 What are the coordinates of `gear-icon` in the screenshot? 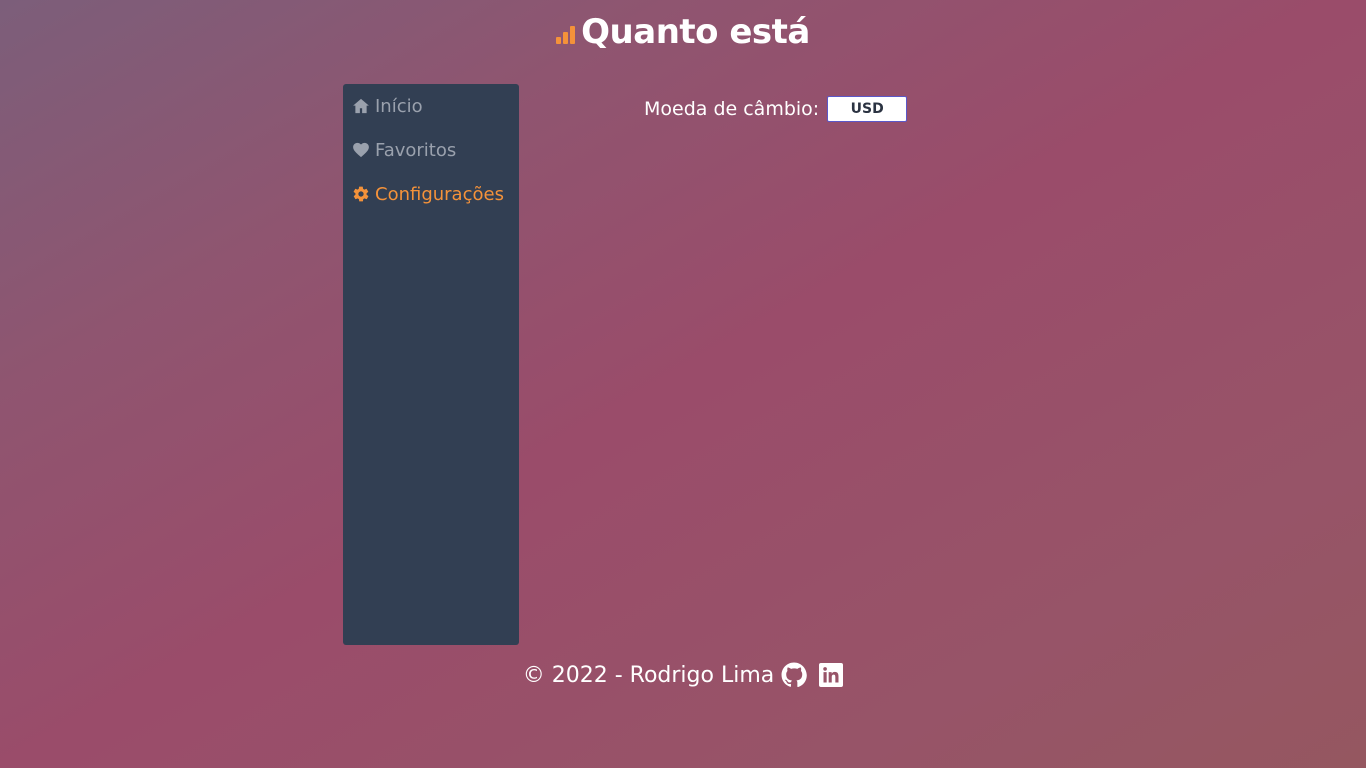 It's located at (361, 194).